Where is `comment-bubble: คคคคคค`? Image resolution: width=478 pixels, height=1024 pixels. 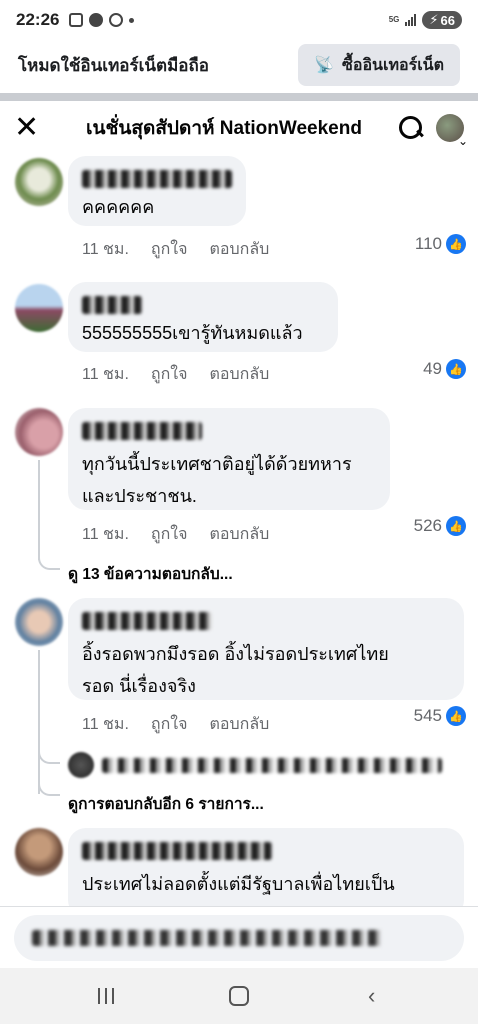
comment-bubble: คคคคคค is located at coordinates (157, 191).